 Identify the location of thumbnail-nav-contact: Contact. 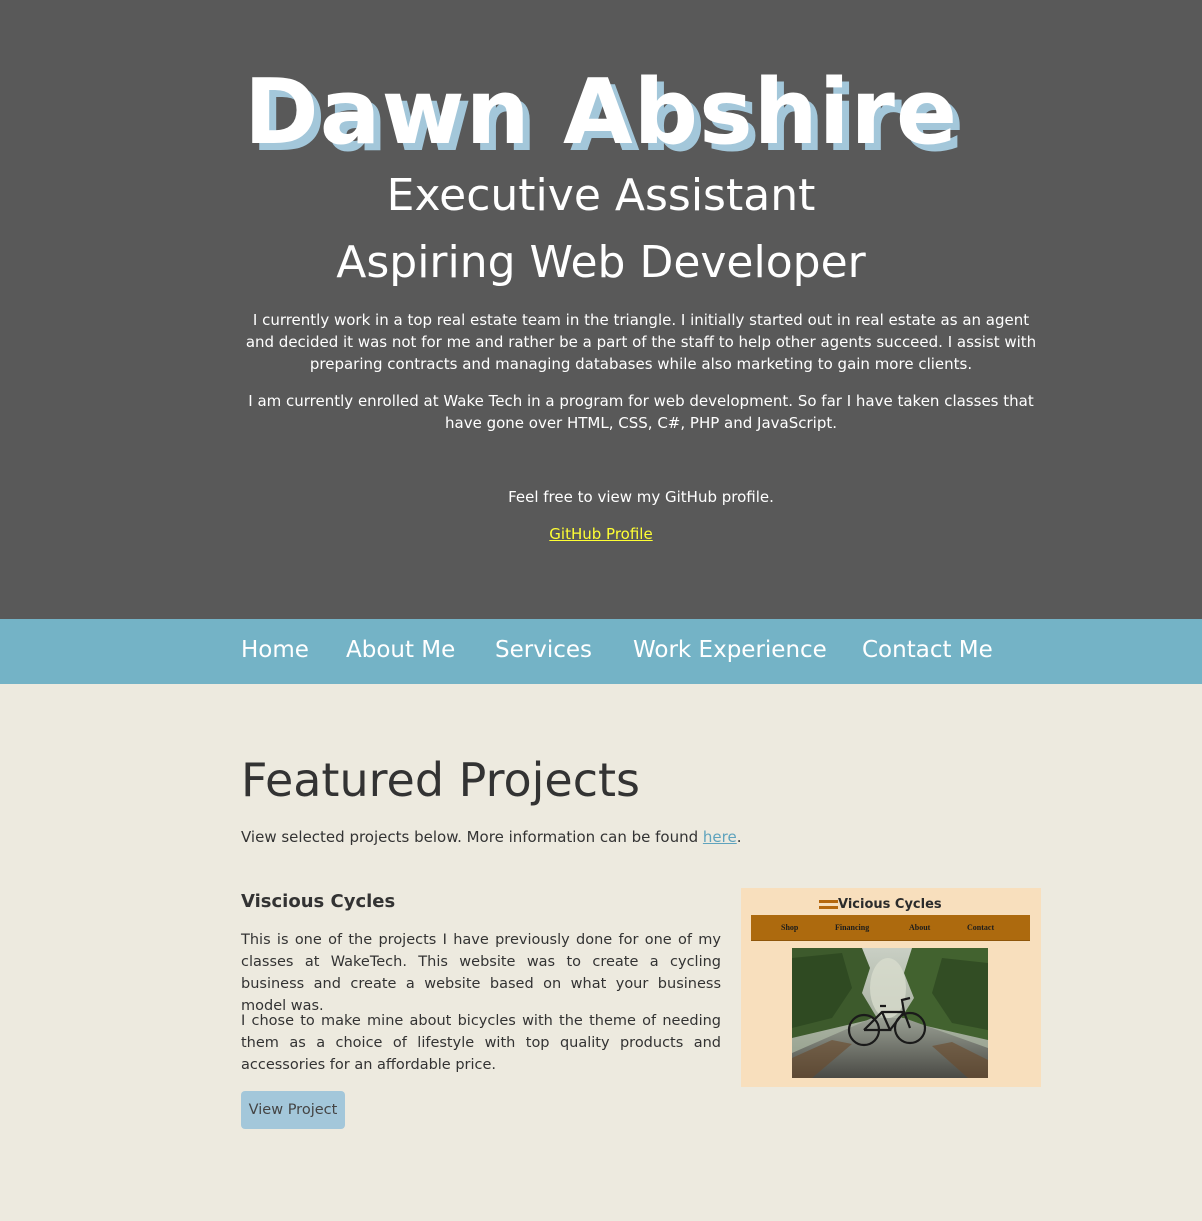
(981, 927).